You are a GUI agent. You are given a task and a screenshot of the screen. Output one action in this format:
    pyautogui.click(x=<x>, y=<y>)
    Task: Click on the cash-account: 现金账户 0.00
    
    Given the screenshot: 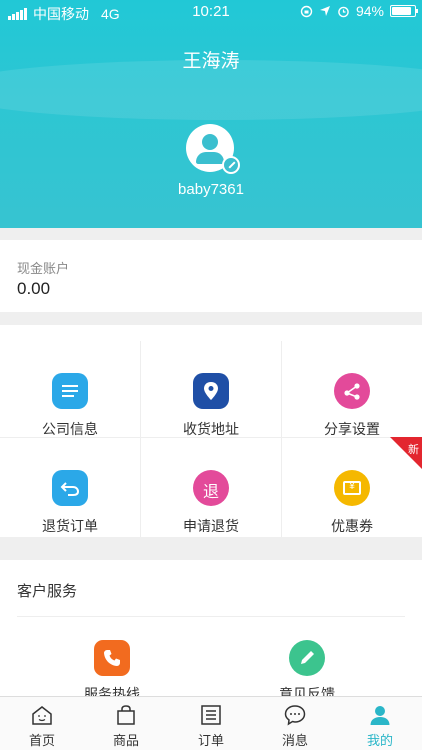 What is the action you would take?
    pyautogui.click(x=211, y=276)
    